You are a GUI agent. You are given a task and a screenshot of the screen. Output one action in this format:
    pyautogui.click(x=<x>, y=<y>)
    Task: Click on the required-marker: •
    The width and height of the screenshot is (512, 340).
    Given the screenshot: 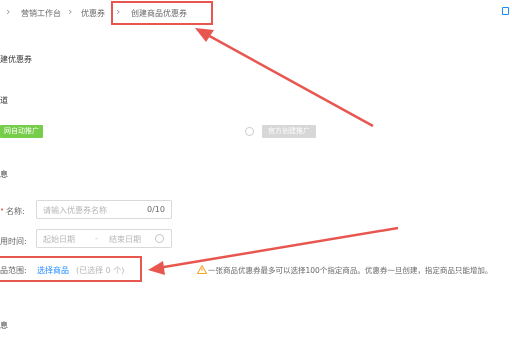 What is the action you would take?
    pyautogui.click(x=2, y=210)
    